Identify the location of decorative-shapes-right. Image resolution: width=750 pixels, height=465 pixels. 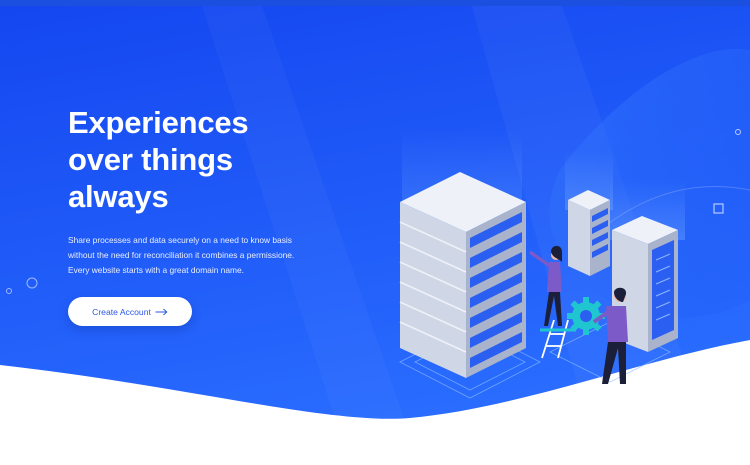
(727, 171).